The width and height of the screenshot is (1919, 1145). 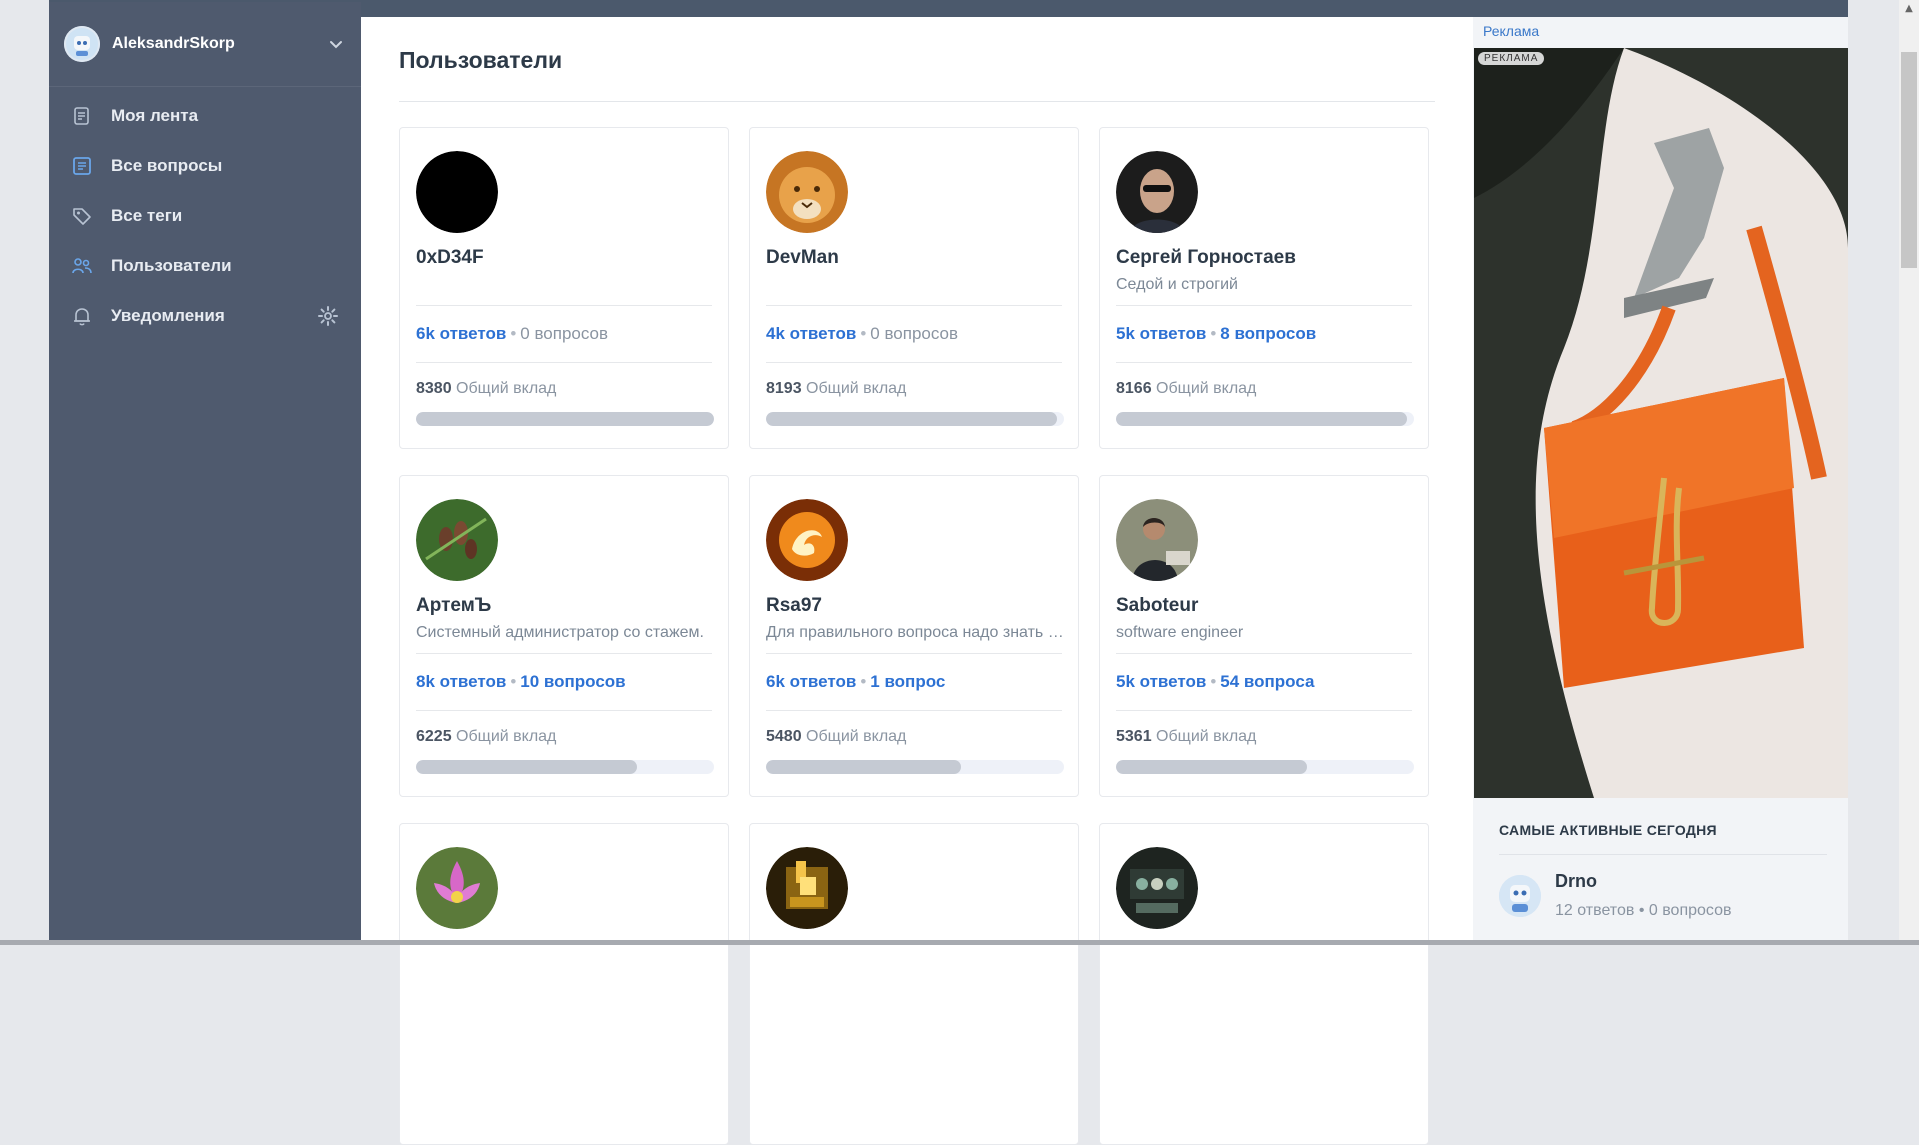 What do you see at coordinates (1267, 681) in the screenshot?
I see `questions-link: 54 вопроса` at bounding box center [1267, 681].